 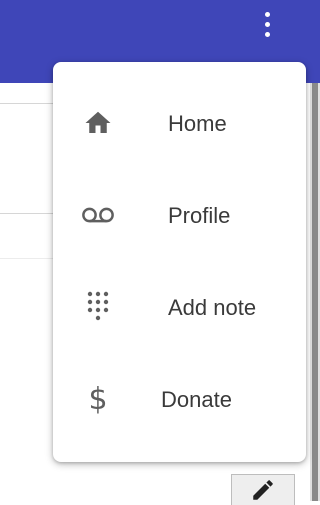 I want to click on pencil-icon, so click(x=263, y=490).